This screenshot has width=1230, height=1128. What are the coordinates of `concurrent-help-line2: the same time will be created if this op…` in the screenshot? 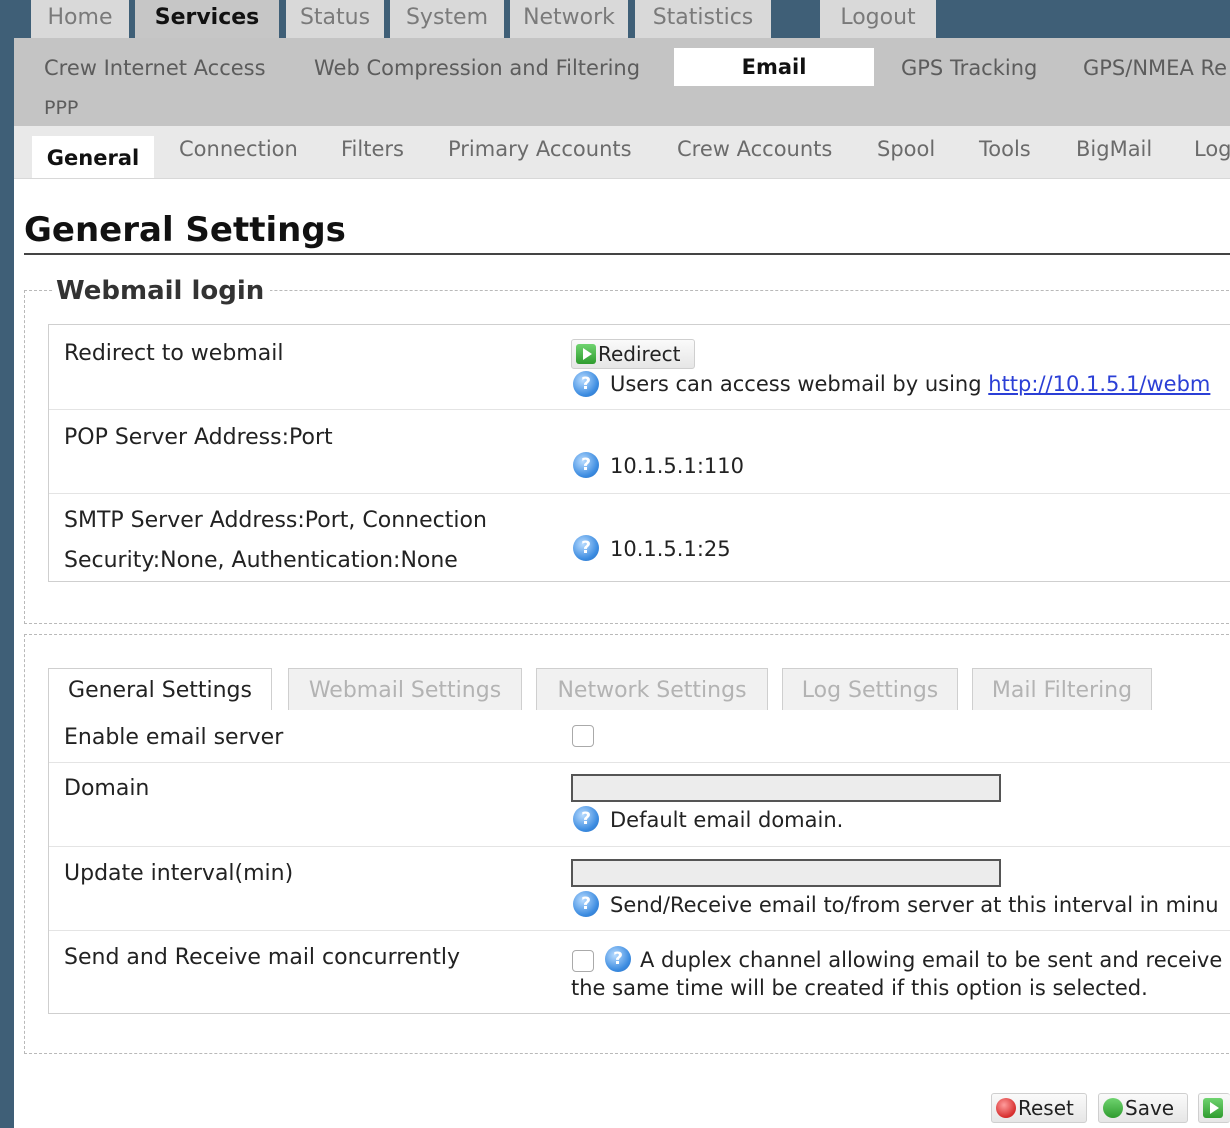 It's located at (859, 988).